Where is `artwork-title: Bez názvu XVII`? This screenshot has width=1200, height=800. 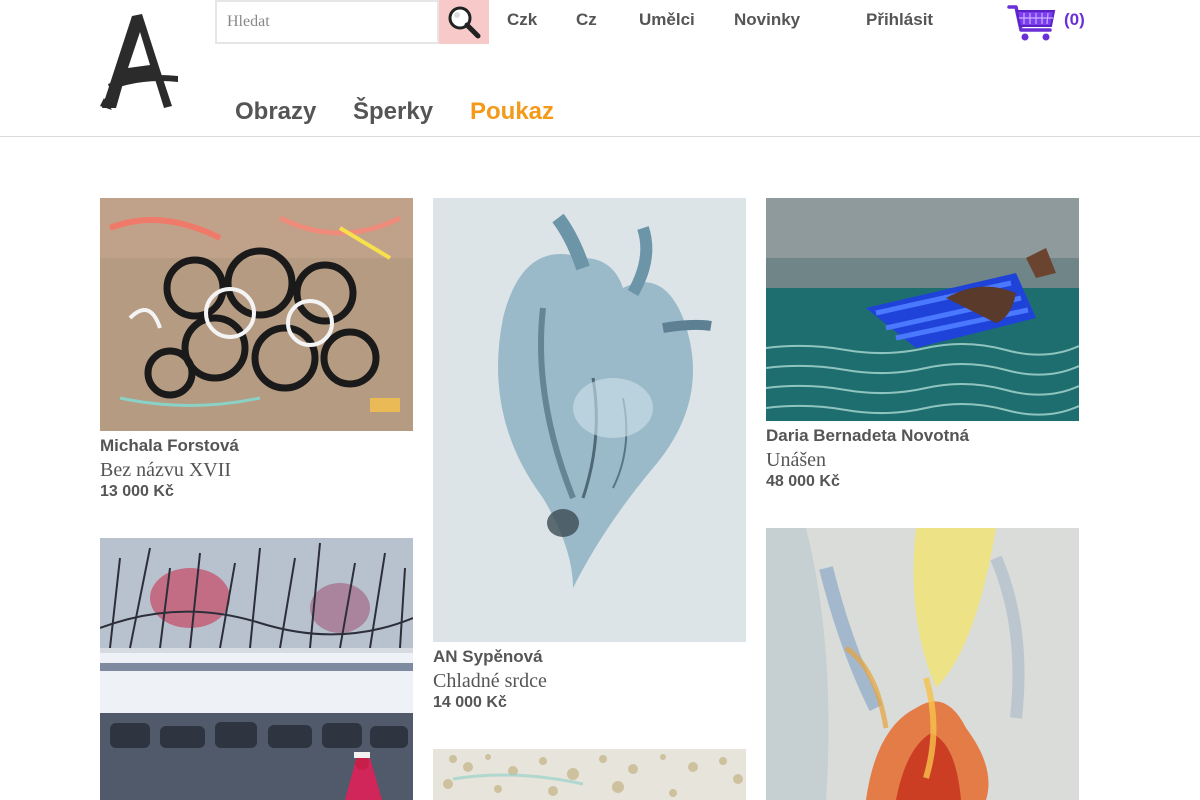 artwork-title: Bez názvu XVII is located at coordinates (256, 470).